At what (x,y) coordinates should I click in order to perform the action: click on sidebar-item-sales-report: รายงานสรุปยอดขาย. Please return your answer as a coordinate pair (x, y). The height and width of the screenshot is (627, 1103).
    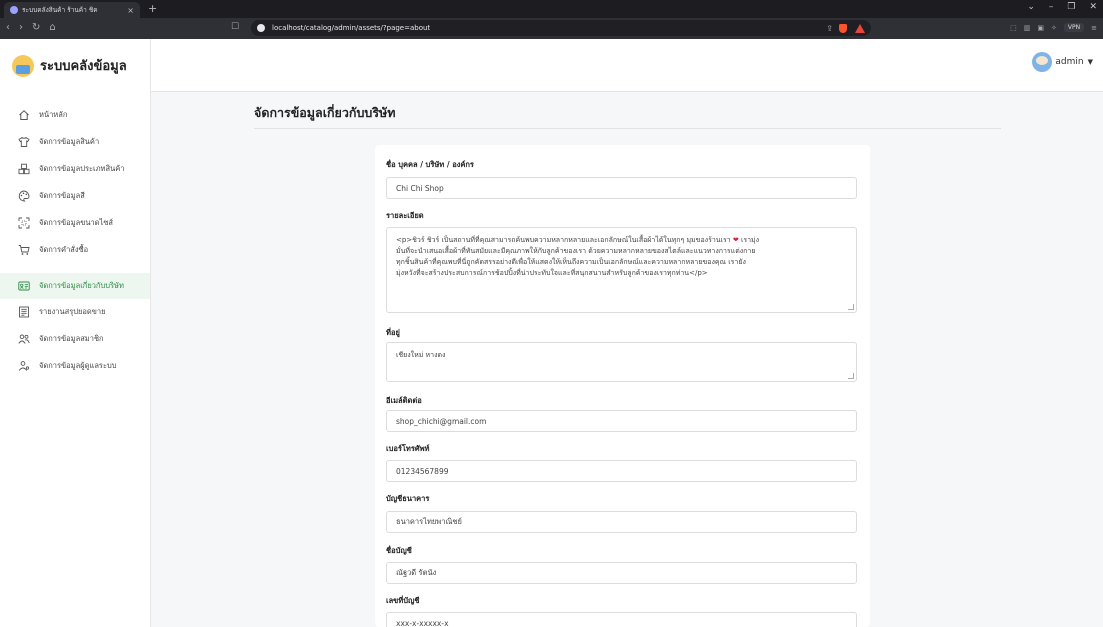
    Looking at the image, I should click on (75, 312).